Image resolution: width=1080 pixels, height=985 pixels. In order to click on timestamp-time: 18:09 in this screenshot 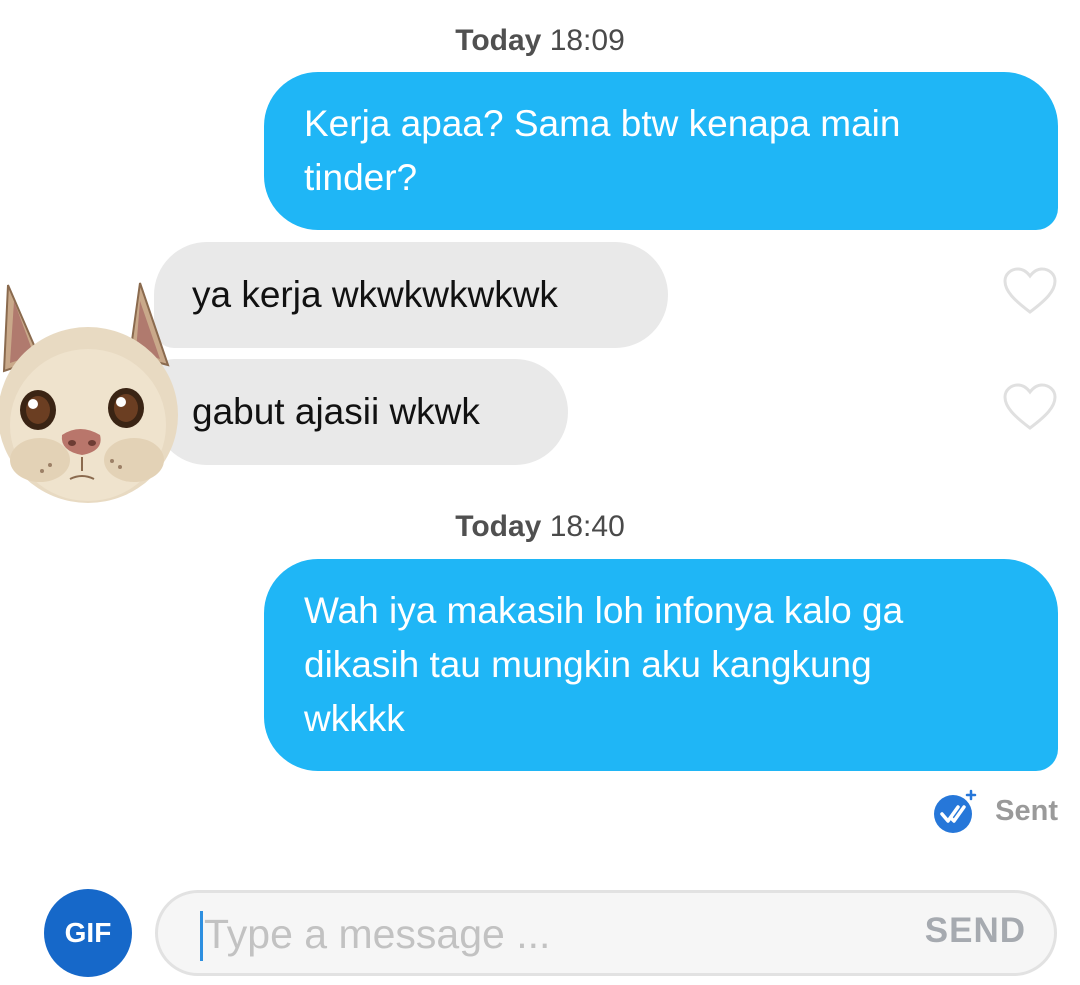, I will do `click(587, 40)`.